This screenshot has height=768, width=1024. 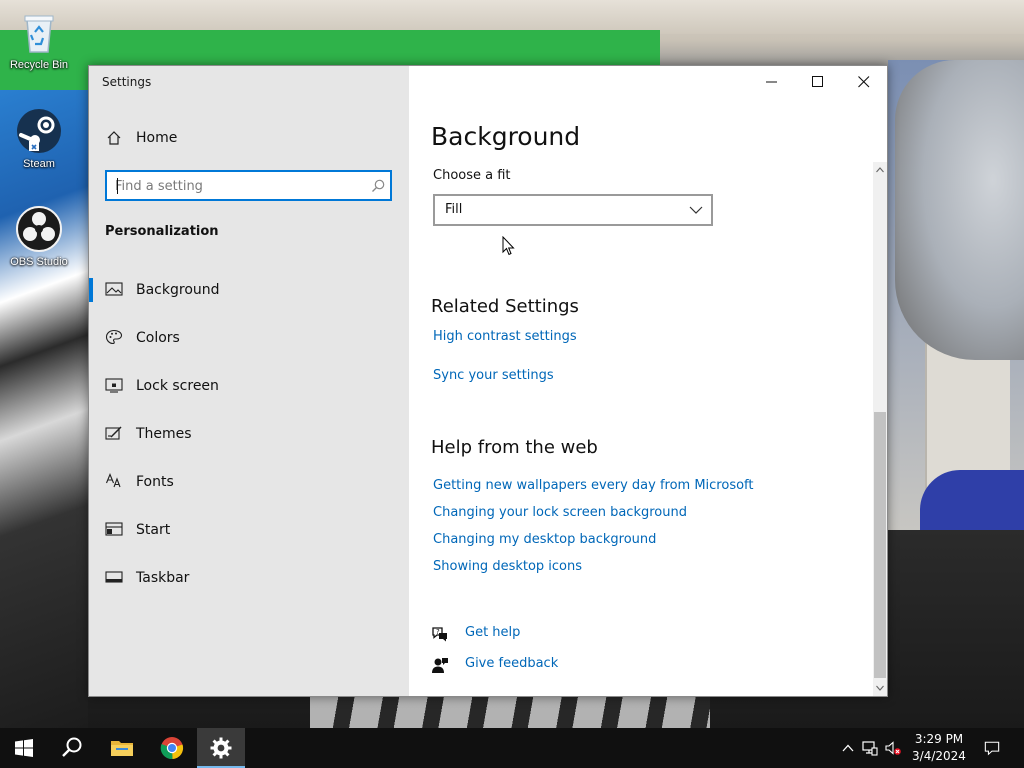 What do you see at coordinates (505, 336) in the screenshot?
I see `high-contrast-settings-link: High contrast settings` at bounding box center [505, 336].